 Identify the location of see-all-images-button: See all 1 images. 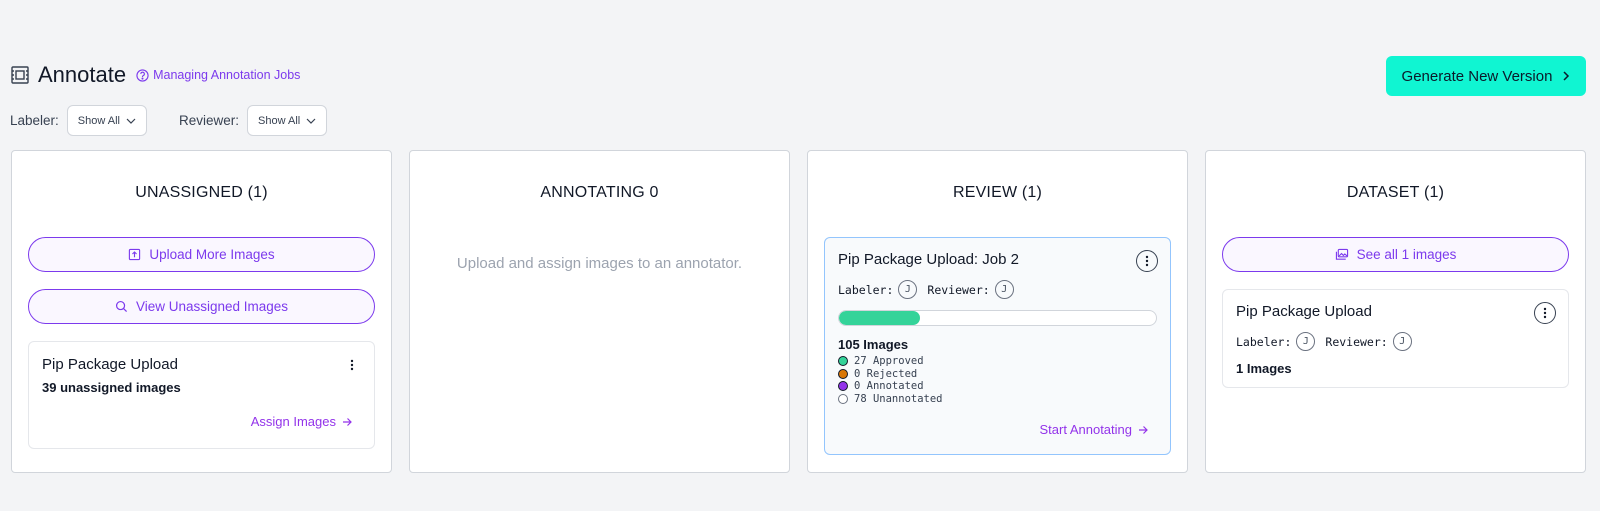
(1395, 254).